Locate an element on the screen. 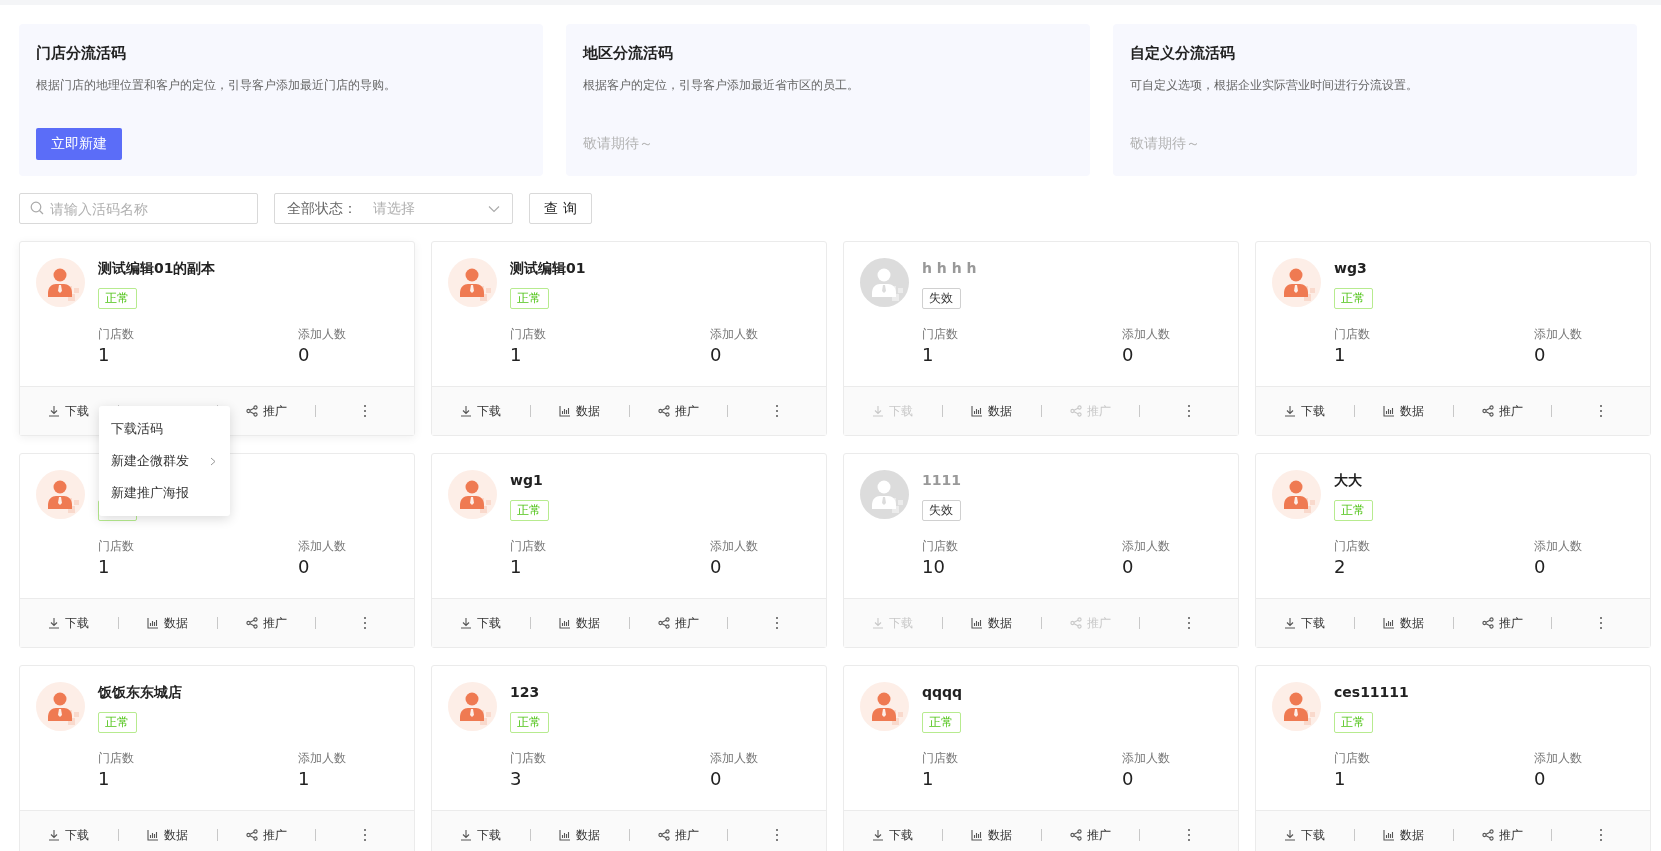  code-name: qqqq is located at coordinates (942, 692).